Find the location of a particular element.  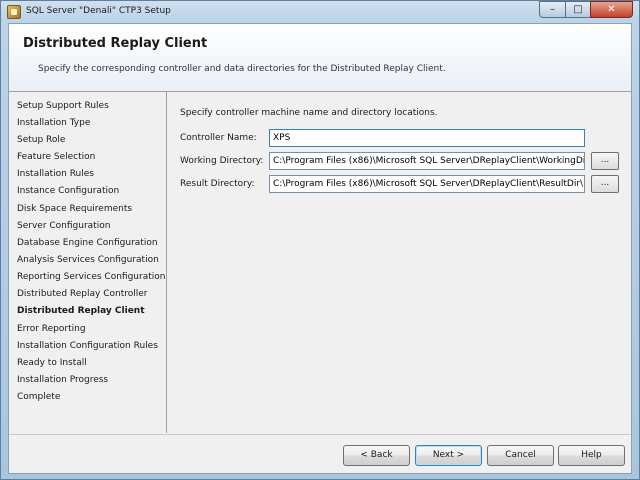

maximize-icon: □ is located at coordinates (578, 9).